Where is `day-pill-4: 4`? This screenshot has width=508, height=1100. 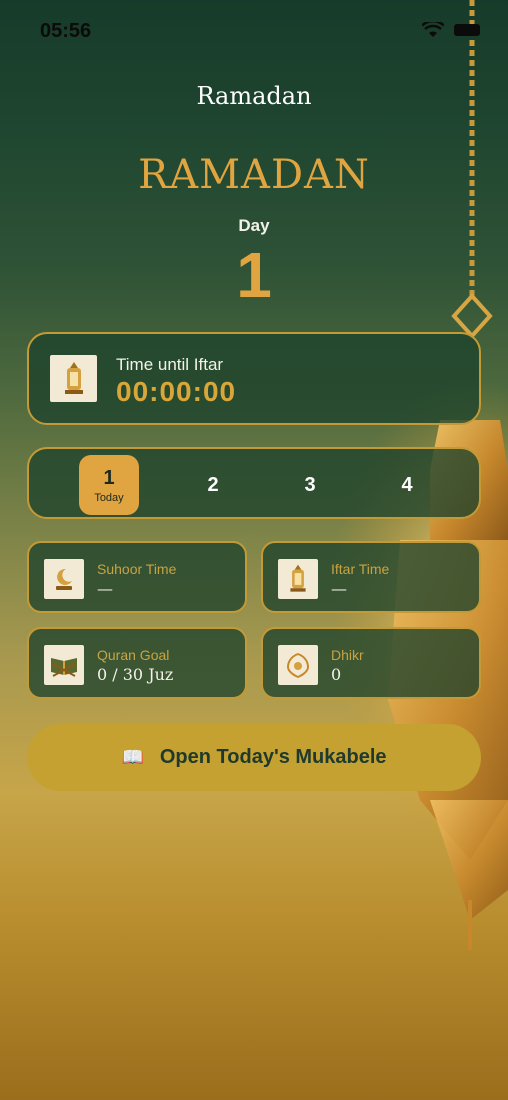
day-pill-4: 4 is located at coordinates (407, 485).